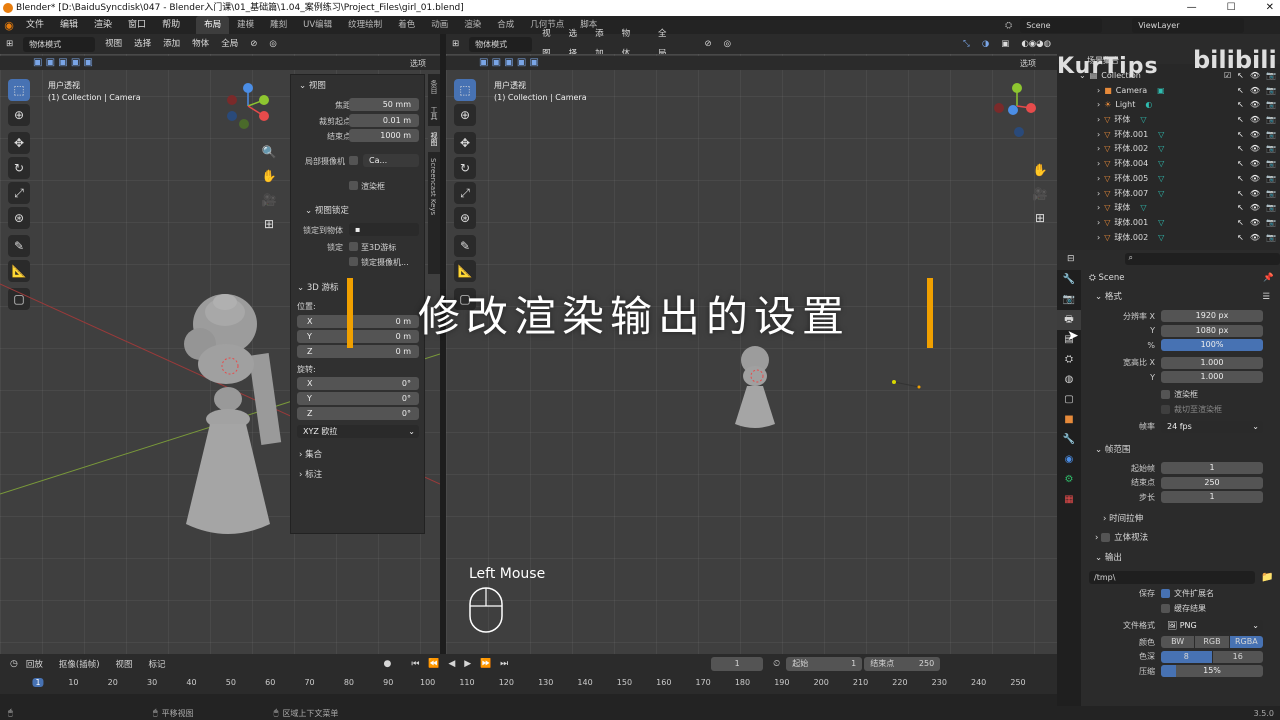  Describe the element at coordinates (528, 700) in the screenshot. I see `timeline-scrollbar` at that location.